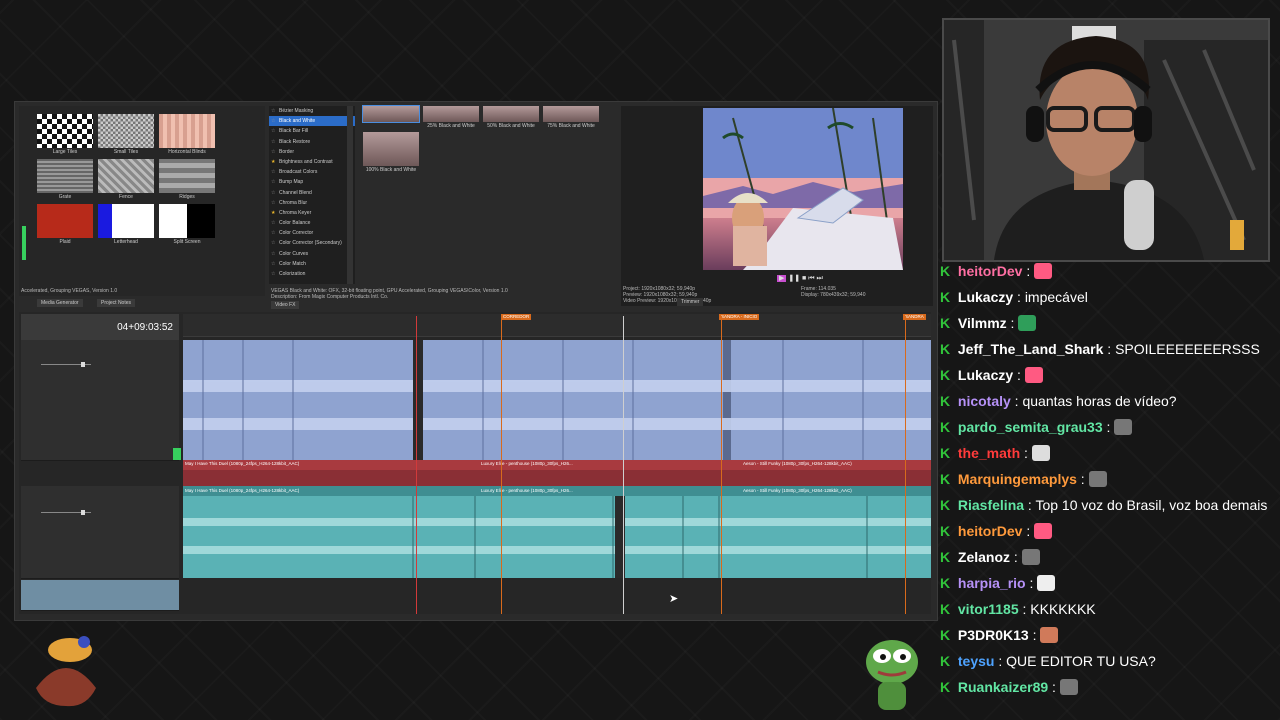 The width and height of the screenshot is (1280, 720). Describe the element at coordinates (892, 672) in the screenshot. I see `pepe-mascot` at that location.